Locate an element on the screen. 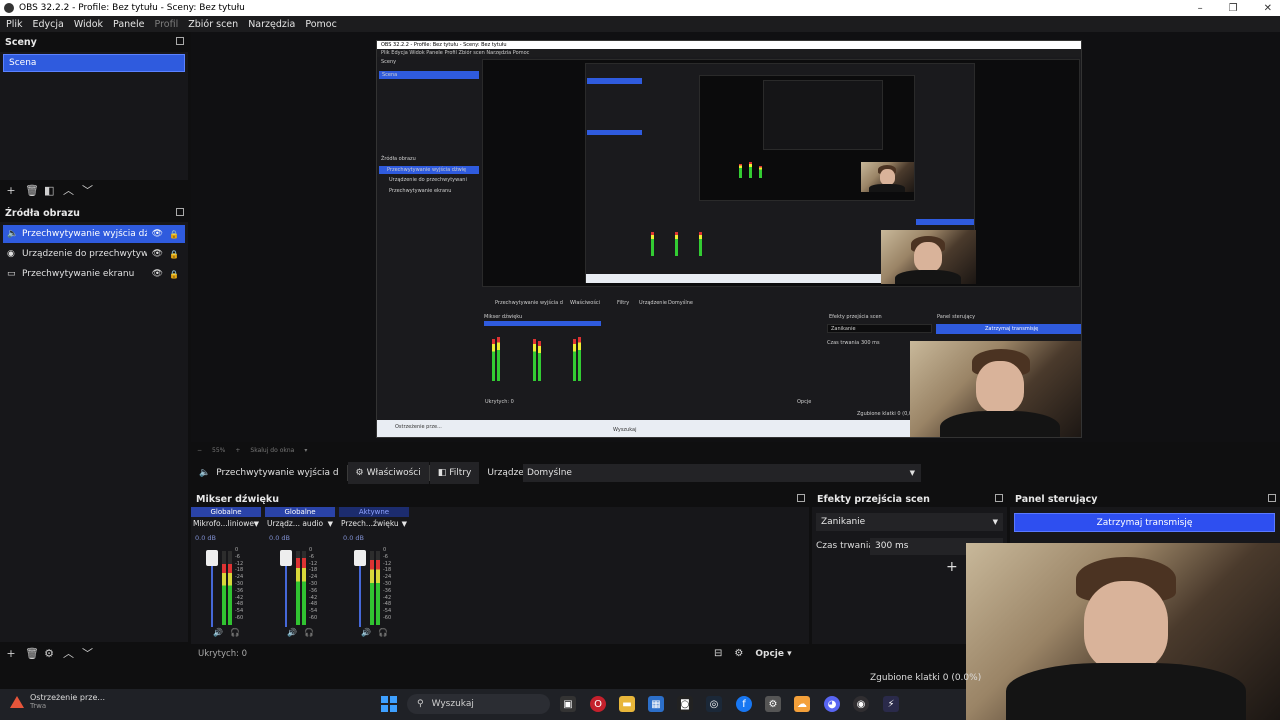 The image size is (1280, 720). zoom-in-icon: + is located at coordinates (237, 450).